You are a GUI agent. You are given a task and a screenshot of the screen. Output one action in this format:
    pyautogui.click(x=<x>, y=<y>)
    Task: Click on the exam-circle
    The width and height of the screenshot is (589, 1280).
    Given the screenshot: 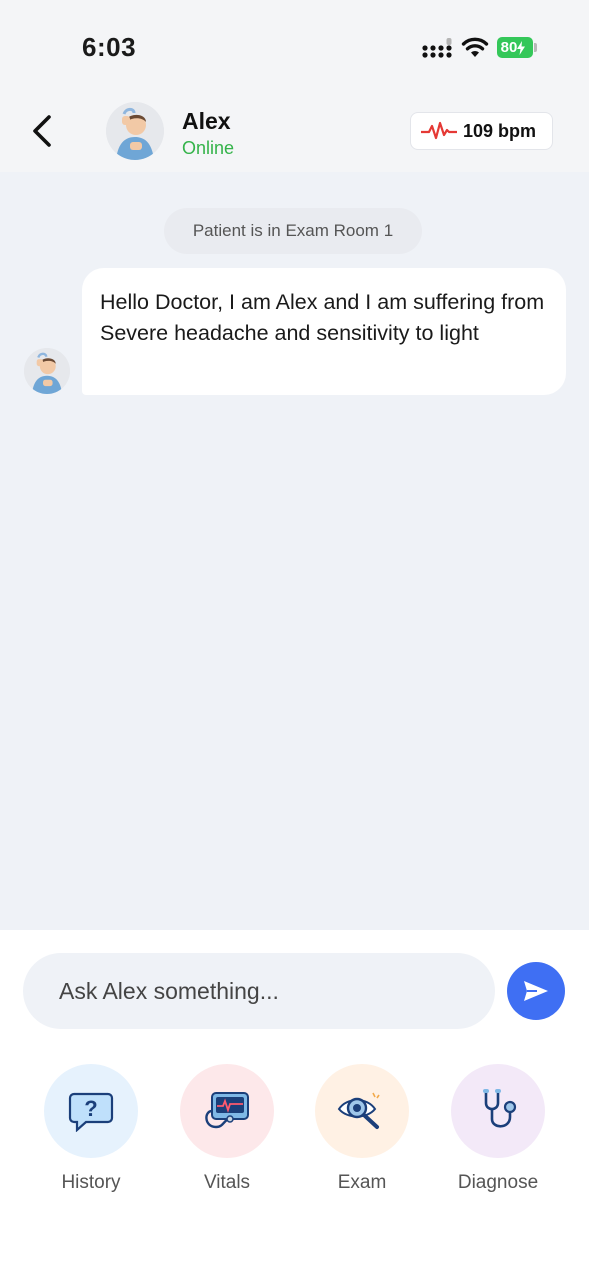 What is the action you would take?
    pyautogui.click(x=362, y=1111)
    